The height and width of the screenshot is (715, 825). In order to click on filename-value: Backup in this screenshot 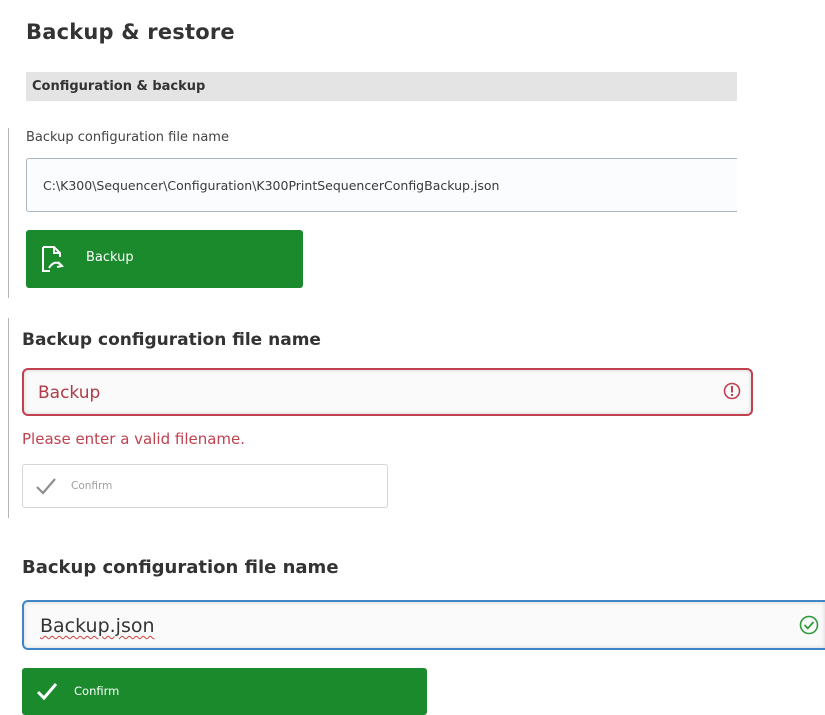, I will do `click(69, 393)`.